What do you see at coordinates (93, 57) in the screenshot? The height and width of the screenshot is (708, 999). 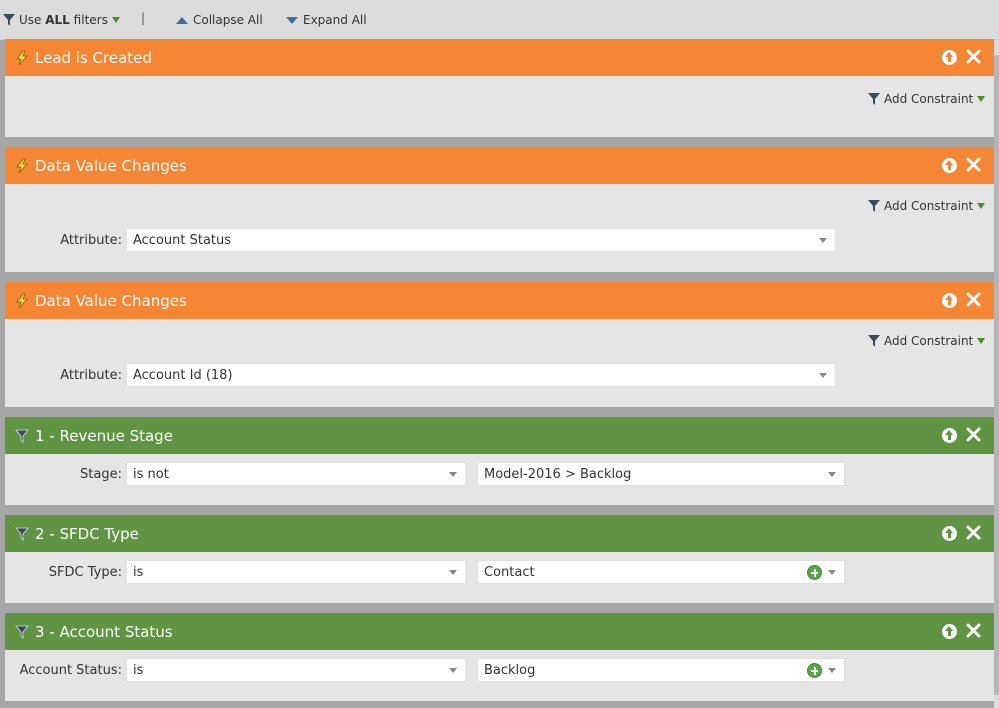 I see `card-title: Lead is Created` at bounding box center [93, 57].